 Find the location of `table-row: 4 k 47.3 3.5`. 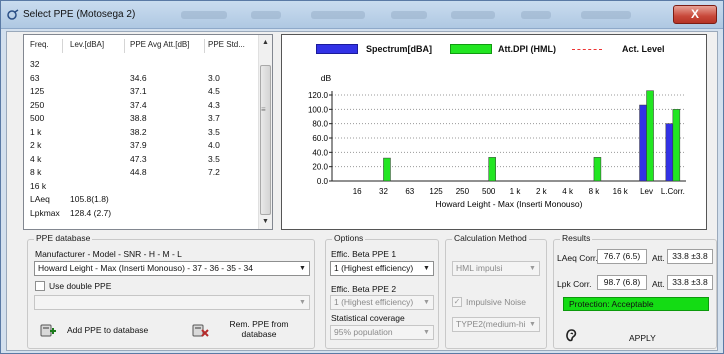

table-row: 4 k 47.3 3.5 is located at coordinates (141, 160).